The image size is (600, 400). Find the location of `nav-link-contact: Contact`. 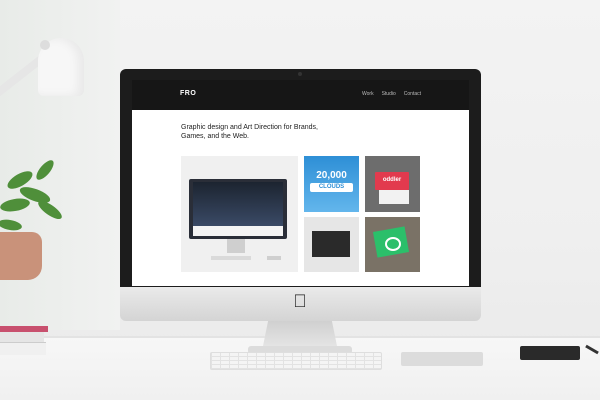

nav-link-contact: Contact is located at coordinates (412, 94).